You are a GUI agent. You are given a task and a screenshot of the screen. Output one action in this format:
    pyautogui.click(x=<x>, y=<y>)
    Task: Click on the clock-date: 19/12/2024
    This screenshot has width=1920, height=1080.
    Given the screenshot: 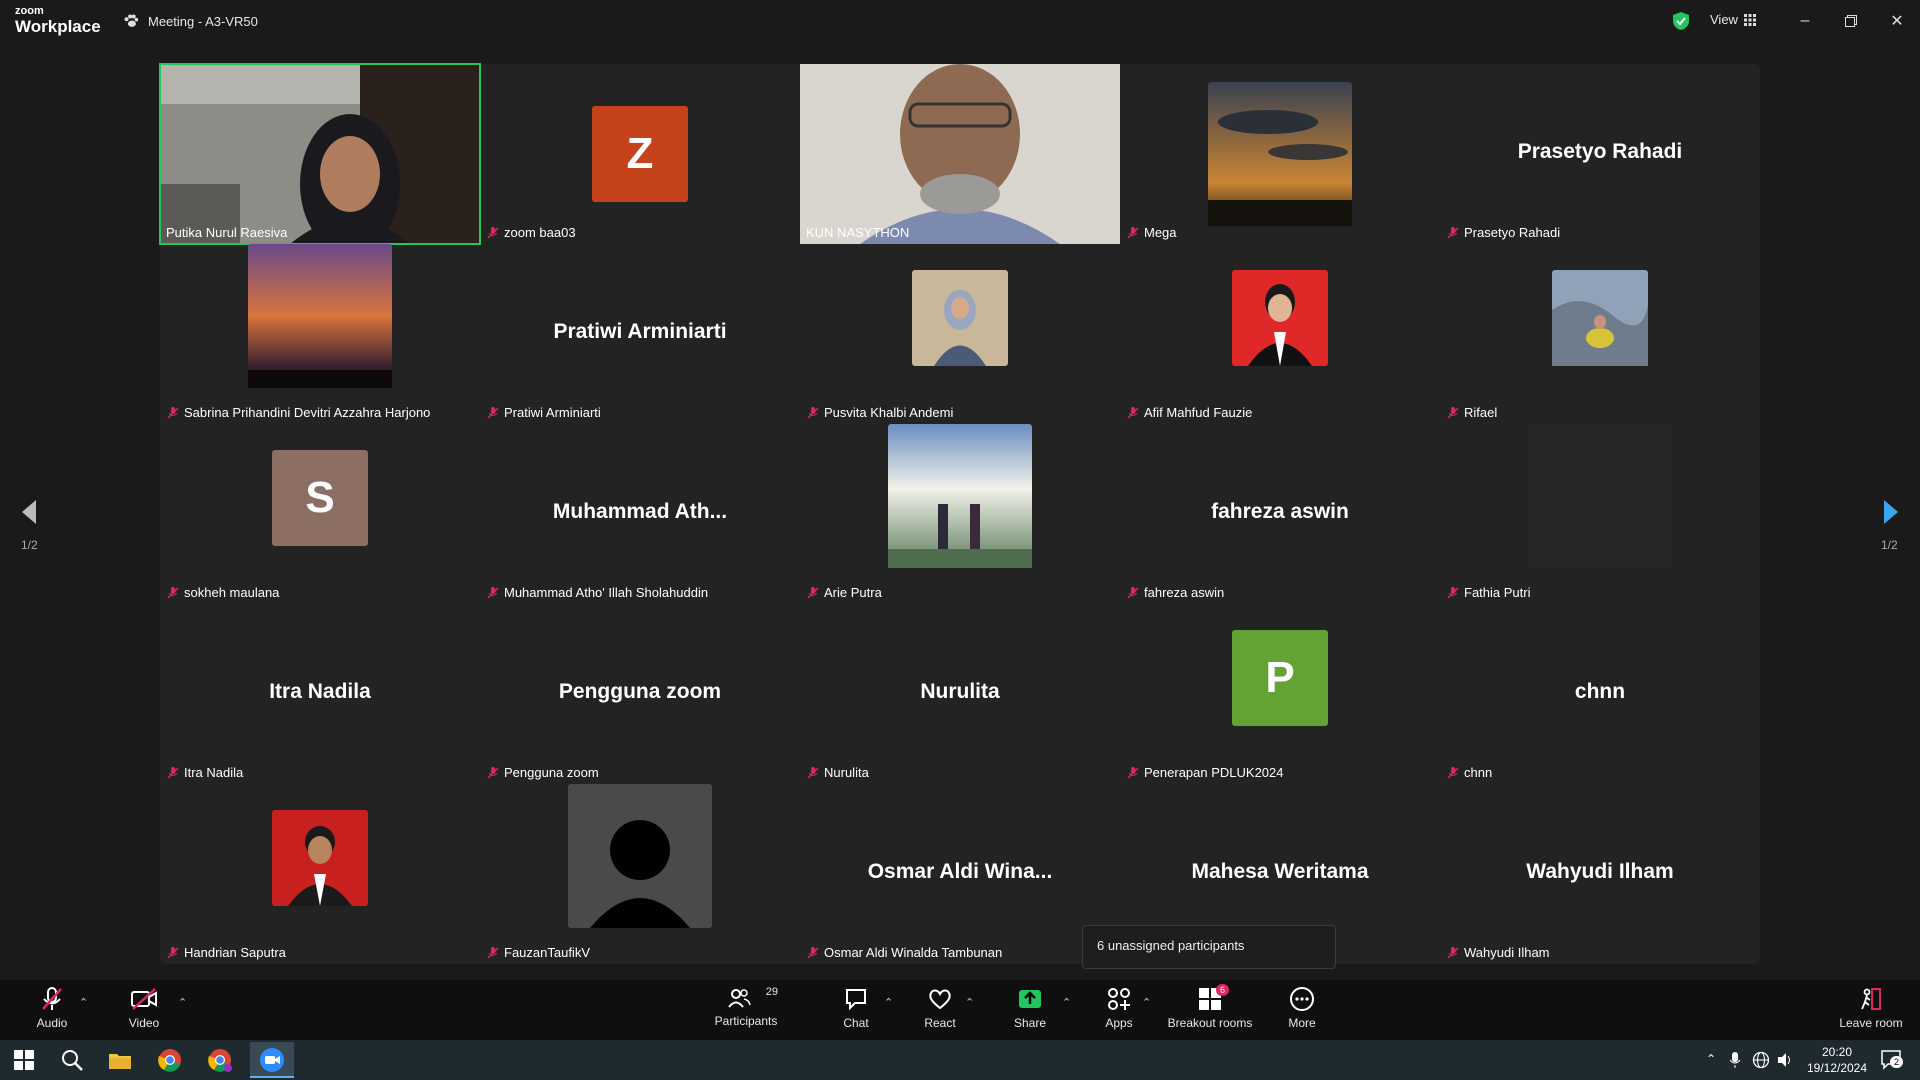 What is the action you would take?
    pyautogui.click(x=1837, y=1068)
    